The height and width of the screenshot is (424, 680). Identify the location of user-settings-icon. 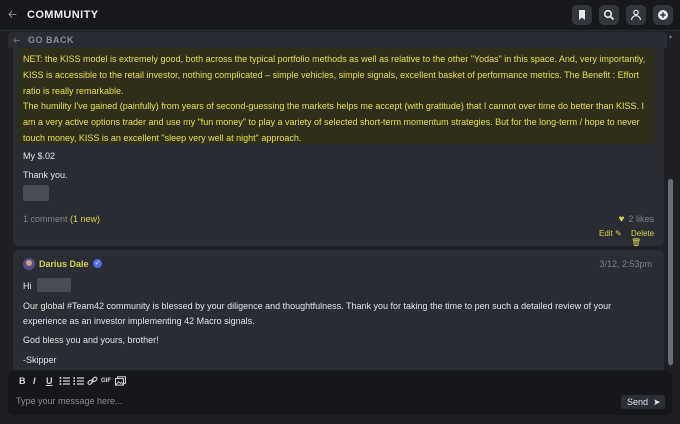
(636, 15).